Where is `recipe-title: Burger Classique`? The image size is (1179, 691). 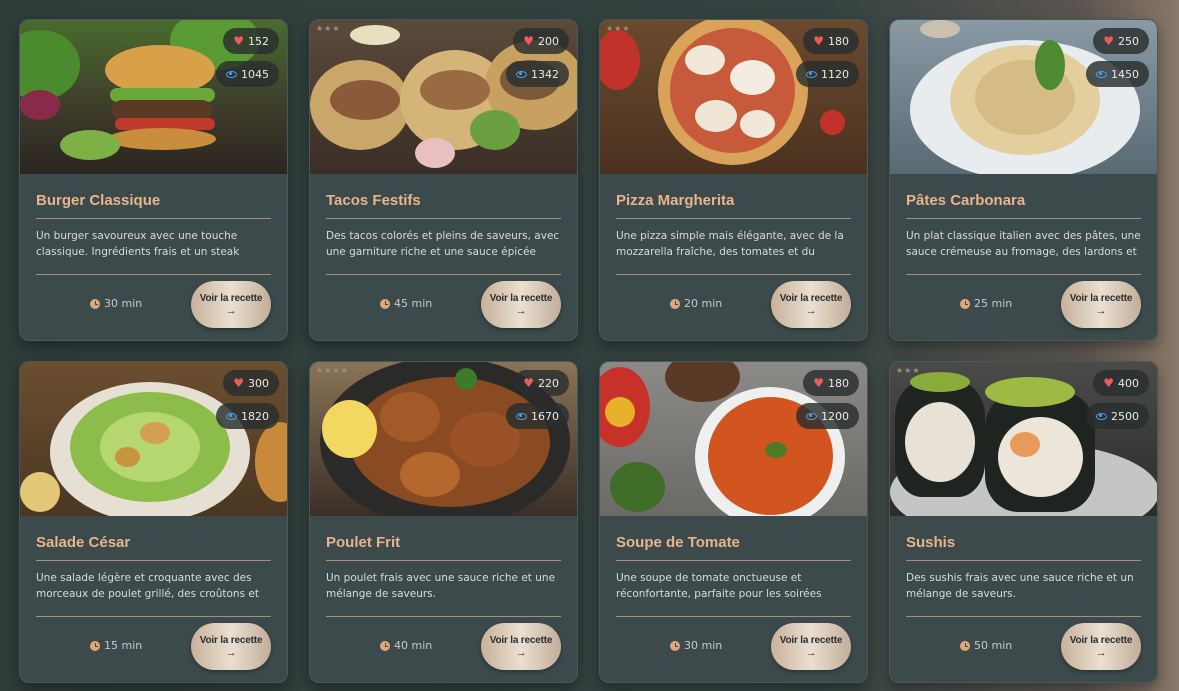 recipe-title: Burger Classique is located at coordinates (98, 200).